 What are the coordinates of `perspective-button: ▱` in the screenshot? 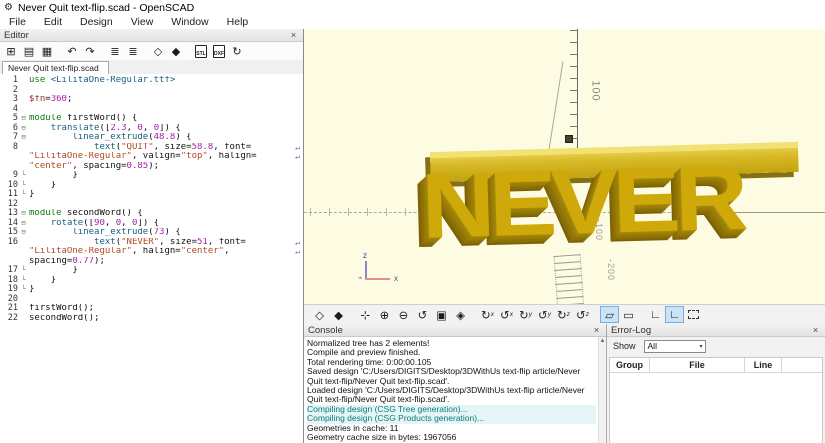 It's located at (609, 314).